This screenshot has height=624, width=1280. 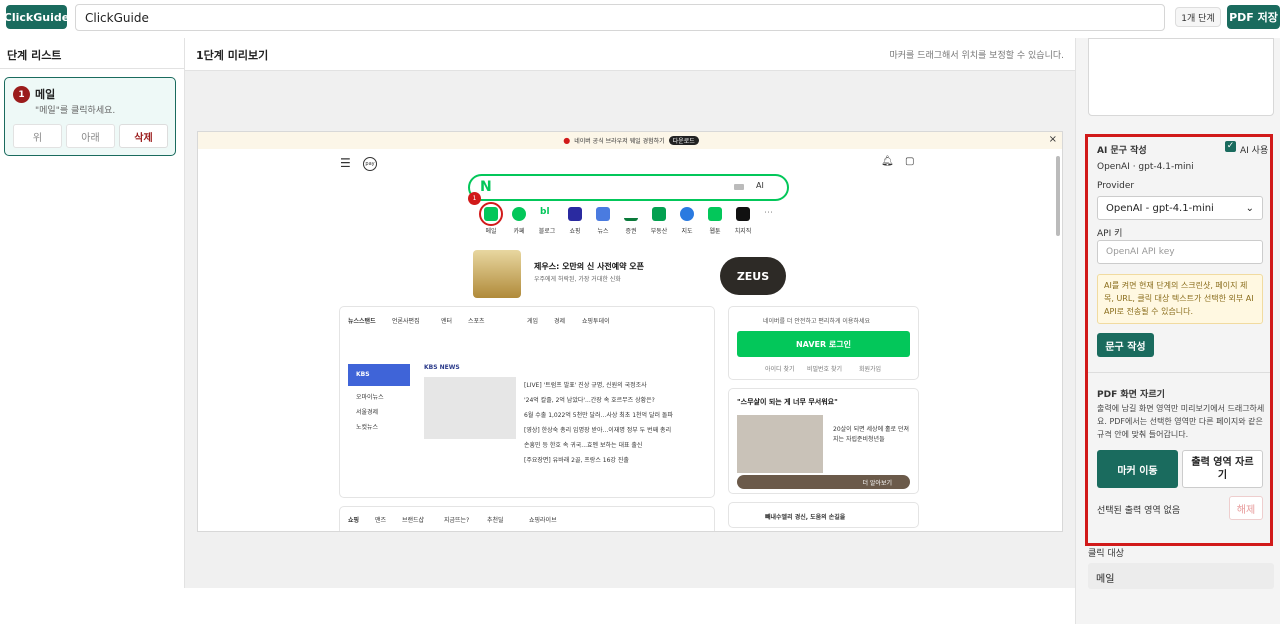 I want to click on zeus-logo: ZEUS, so click(x=753, y=276).